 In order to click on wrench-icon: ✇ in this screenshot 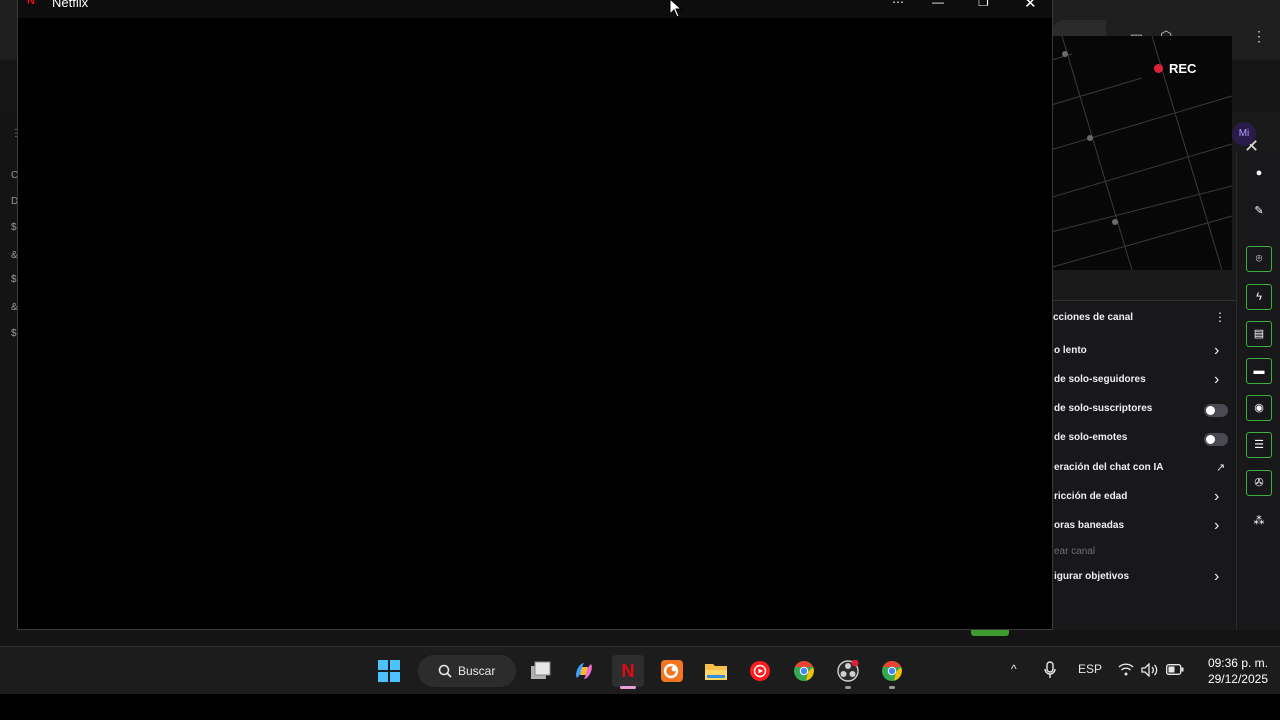, I will do `click(1259, 483)`.